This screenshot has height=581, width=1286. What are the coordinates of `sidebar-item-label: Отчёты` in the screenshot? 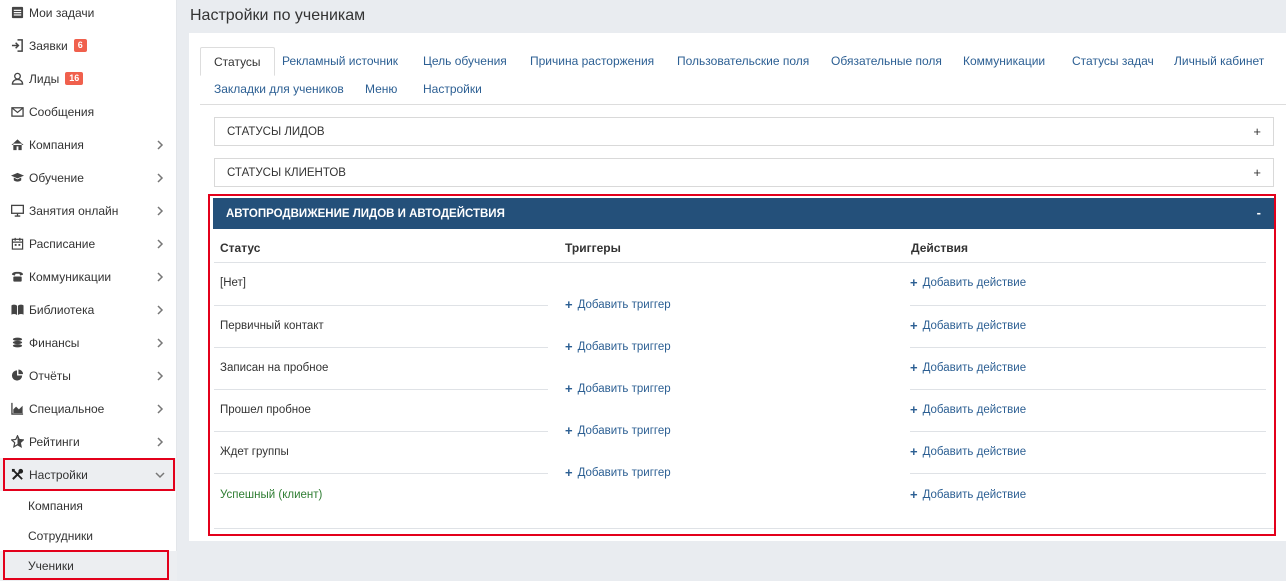 It's located at (50, 375).